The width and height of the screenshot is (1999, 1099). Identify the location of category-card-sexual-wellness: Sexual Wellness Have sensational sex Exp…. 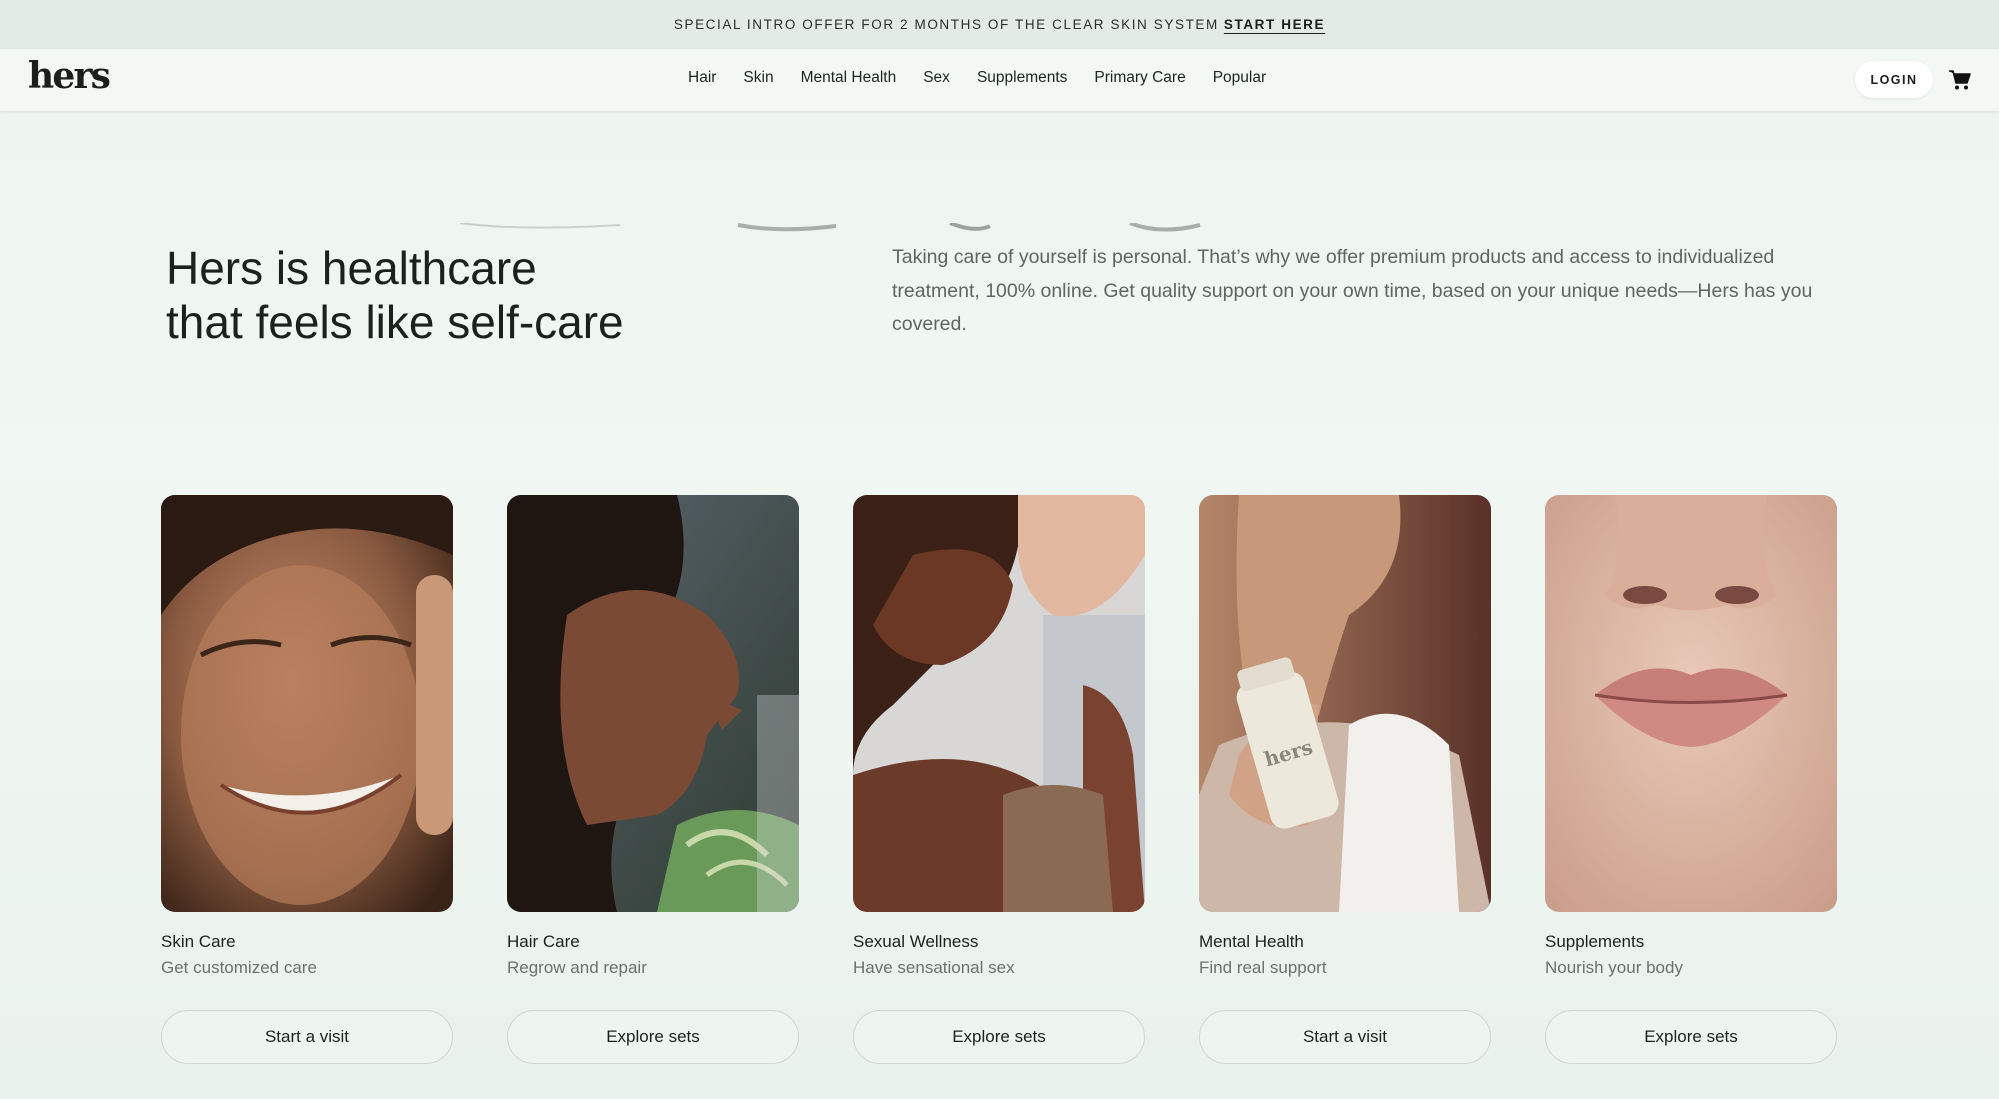
(999, 779).